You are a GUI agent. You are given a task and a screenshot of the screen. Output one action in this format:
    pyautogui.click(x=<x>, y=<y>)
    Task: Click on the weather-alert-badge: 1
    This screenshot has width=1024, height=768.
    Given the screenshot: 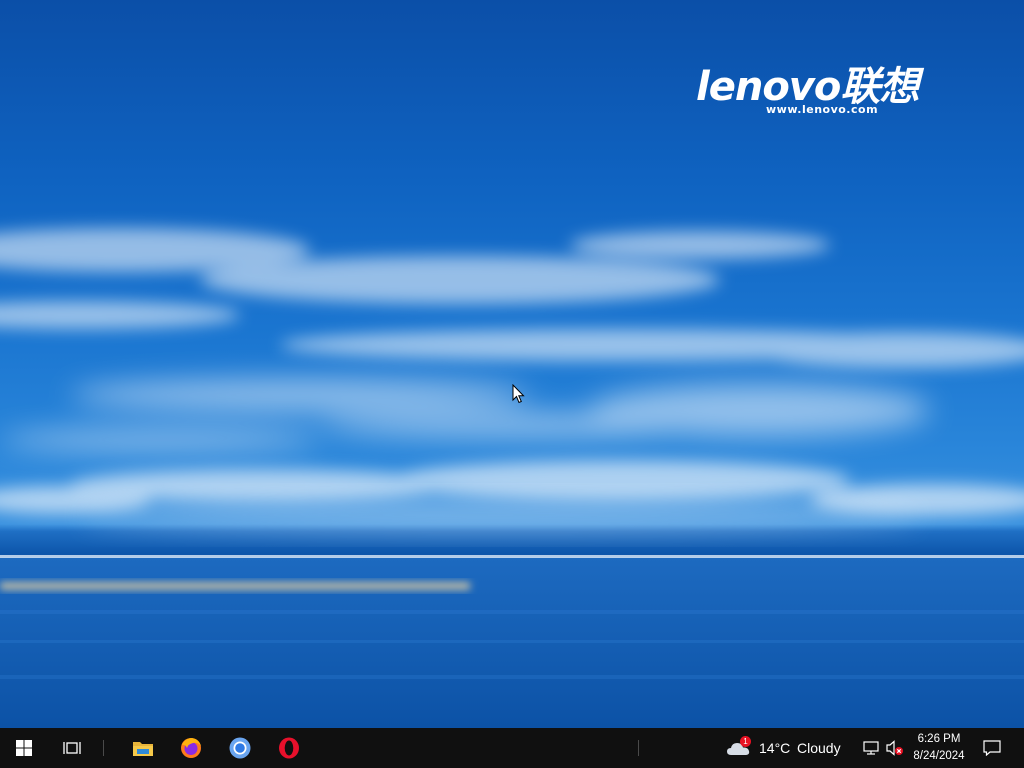 What is the action you would take?
    pyautogui.click(x=745, y=741)
    